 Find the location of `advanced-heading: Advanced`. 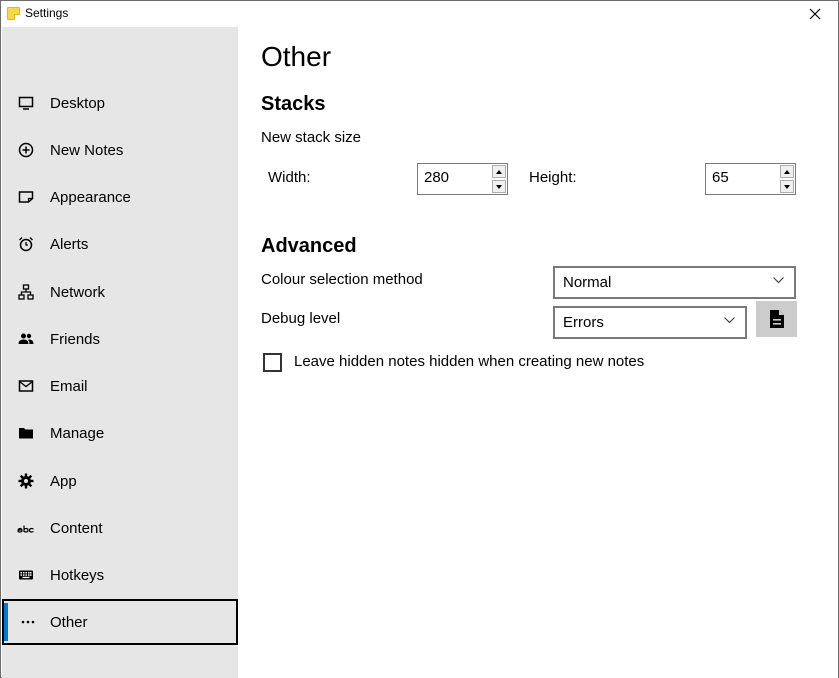

advanced-heading: Advanced is located at coordinates (309, 246).